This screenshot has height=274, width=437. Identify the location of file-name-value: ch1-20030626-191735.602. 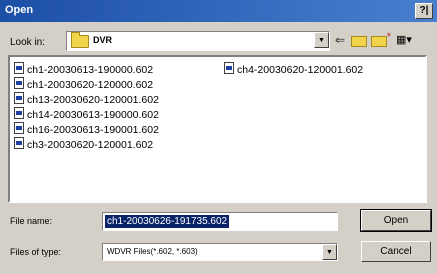
(167, 221).